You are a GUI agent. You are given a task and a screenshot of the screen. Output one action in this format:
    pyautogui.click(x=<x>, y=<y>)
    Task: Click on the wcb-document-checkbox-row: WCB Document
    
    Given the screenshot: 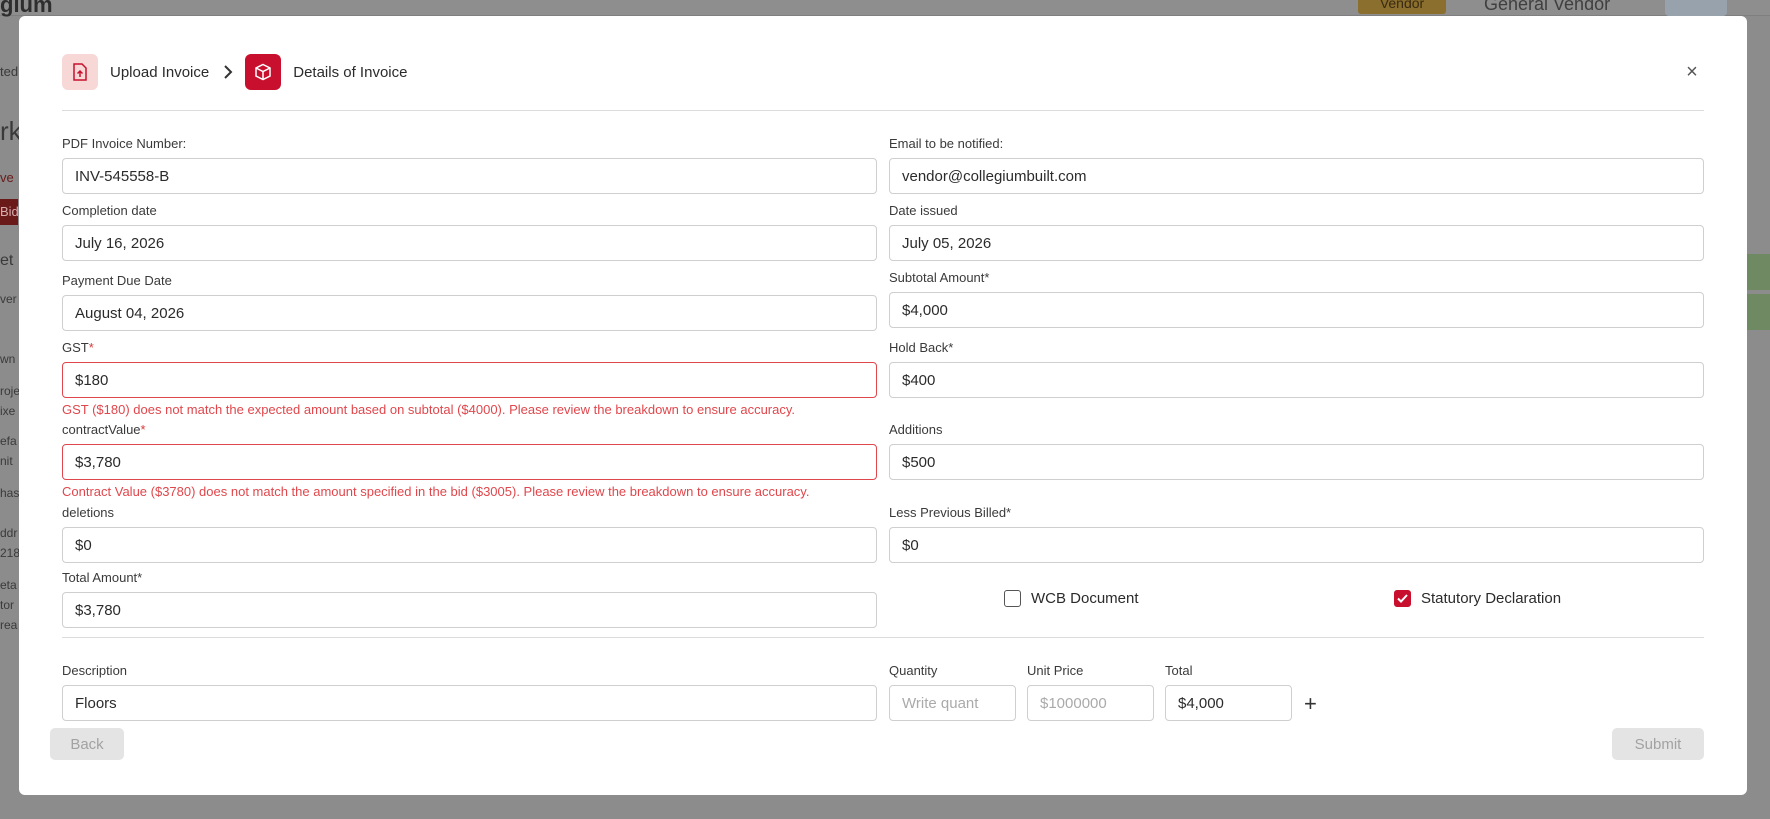 What is the action you would take?
    pyautogui.click(x=1071, y=598)
    